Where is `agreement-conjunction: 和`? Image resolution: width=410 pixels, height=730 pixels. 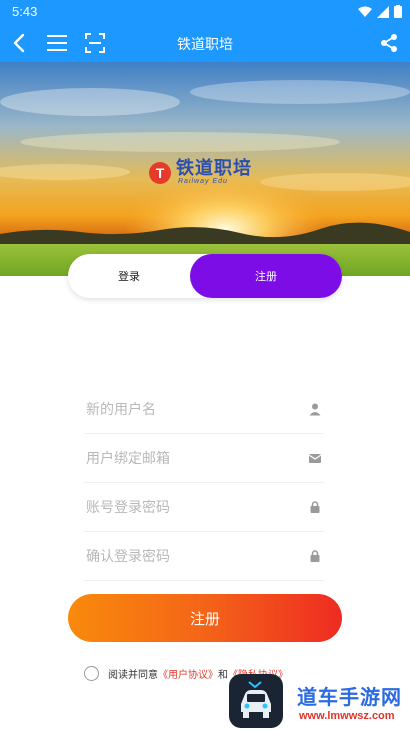
agreement-conjunction: 和 is located at coordinates (223, 675).